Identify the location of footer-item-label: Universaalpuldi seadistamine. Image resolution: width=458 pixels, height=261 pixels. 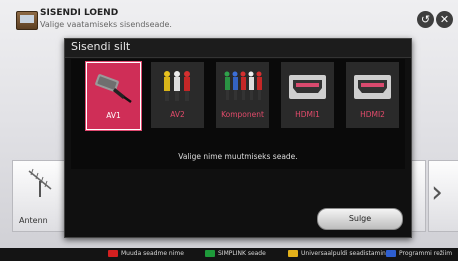
(345, 253).